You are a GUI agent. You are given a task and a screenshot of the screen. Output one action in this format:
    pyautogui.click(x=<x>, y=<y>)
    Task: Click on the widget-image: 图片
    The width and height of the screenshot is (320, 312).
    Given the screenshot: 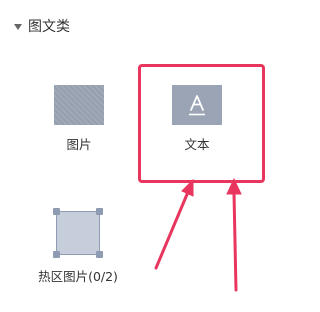 What is the action you would take?
    pyautogui.click(x=79, y=119)
    